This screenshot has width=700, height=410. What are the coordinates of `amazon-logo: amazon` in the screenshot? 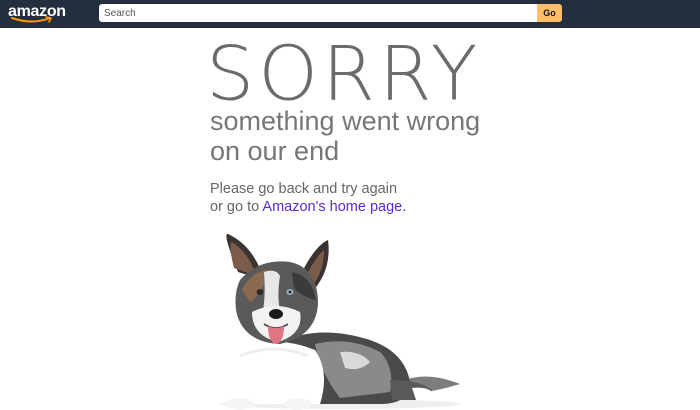 It's located at (38, 13).